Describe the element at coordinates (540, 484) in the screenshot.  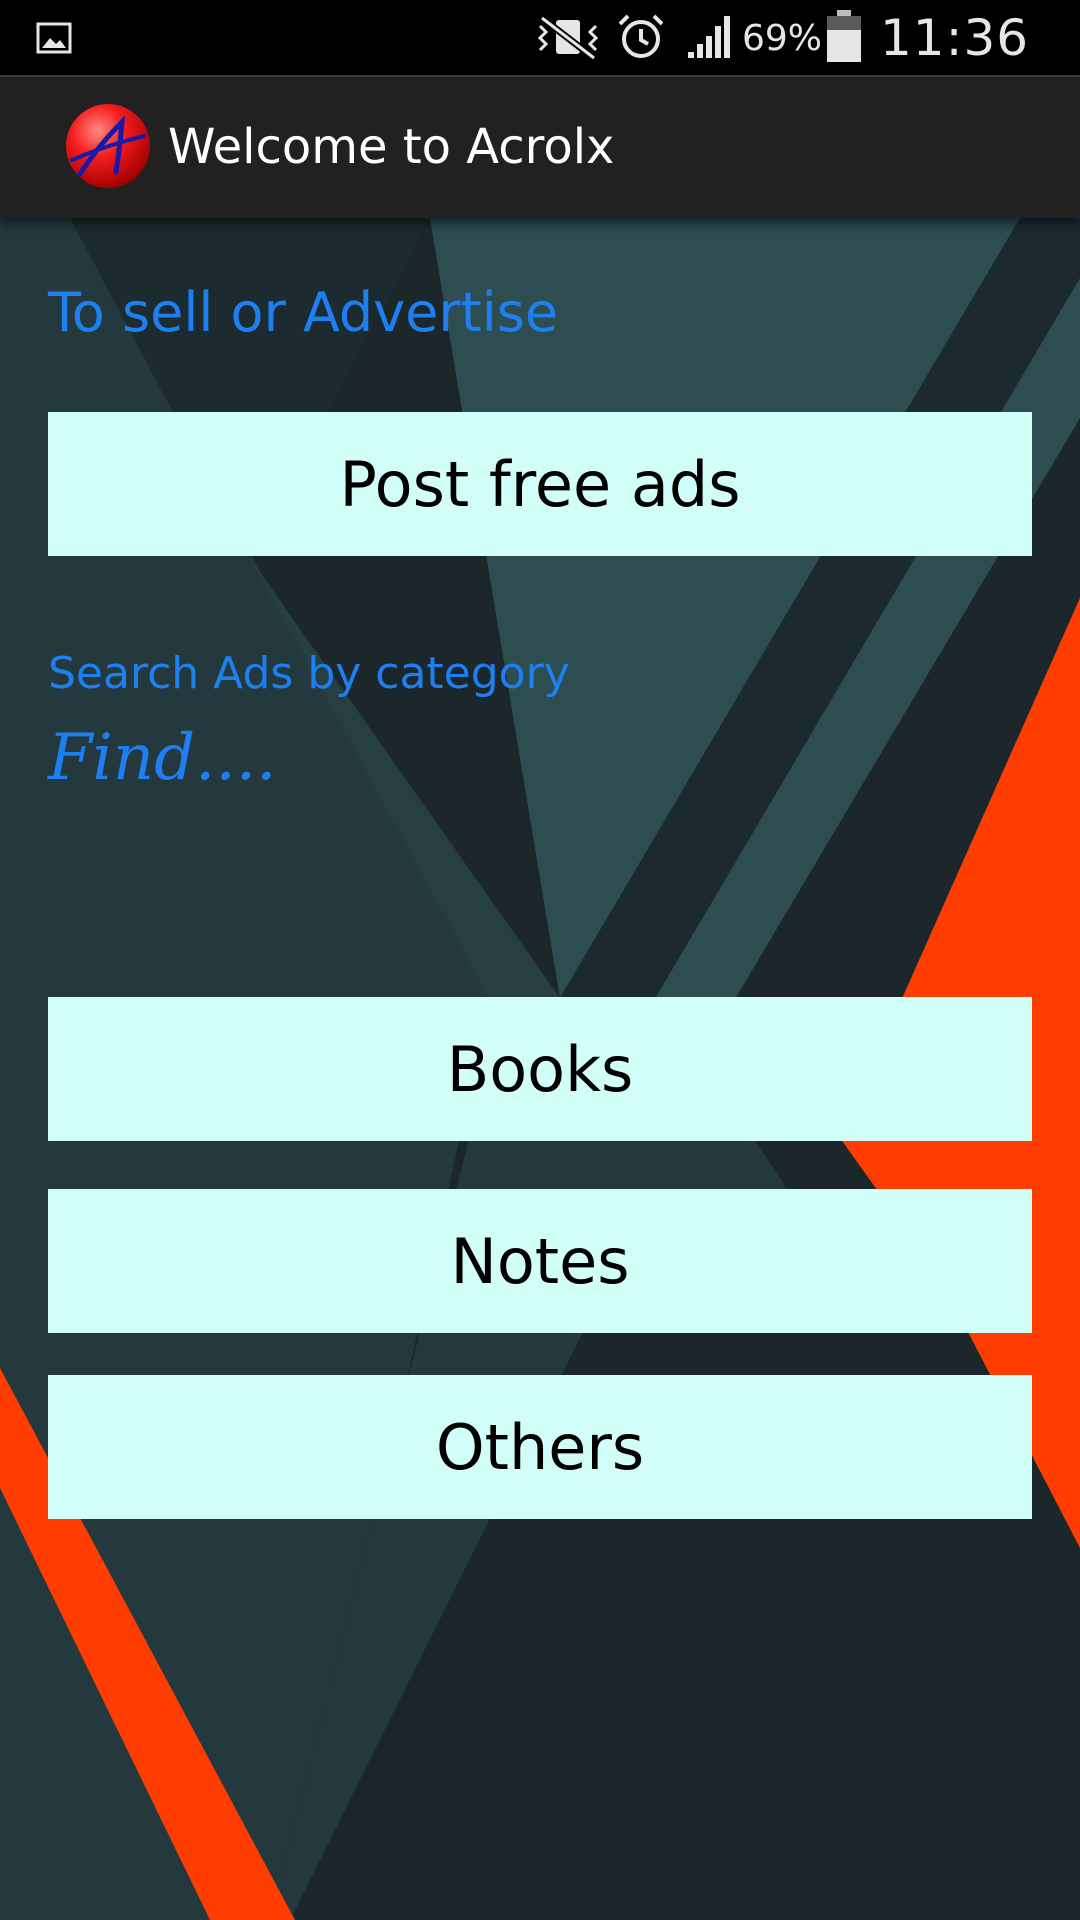
I see `post-free-ads-button: Post free ads` at that location.